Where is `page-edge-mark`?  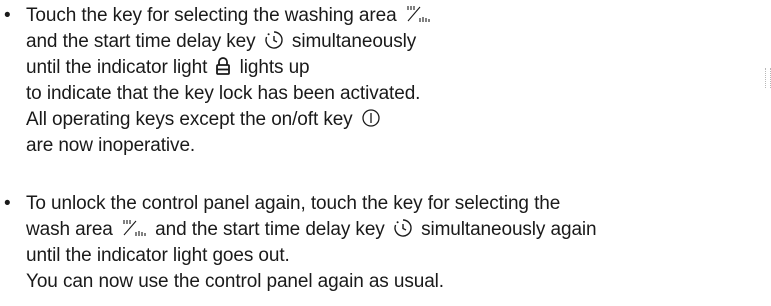
page-edge-mark is located at coordinates (768, 78).